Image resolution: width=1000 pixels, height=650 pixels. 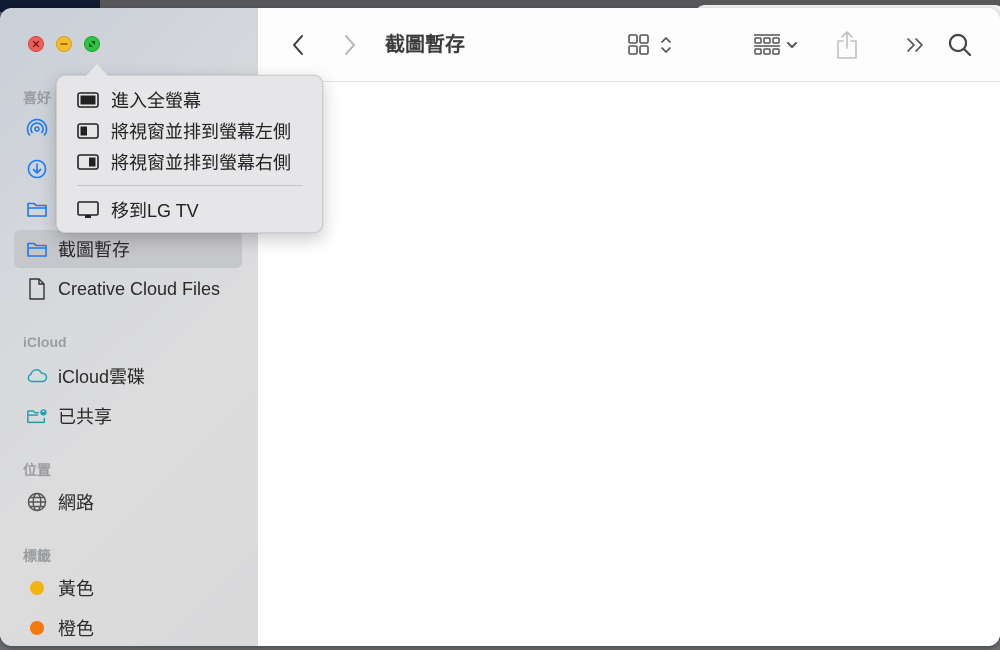 What do you see at coordinates (425, 45) in the screenshot?
I see `window-title: 截圖暫存` at bounding box center [425, 45].